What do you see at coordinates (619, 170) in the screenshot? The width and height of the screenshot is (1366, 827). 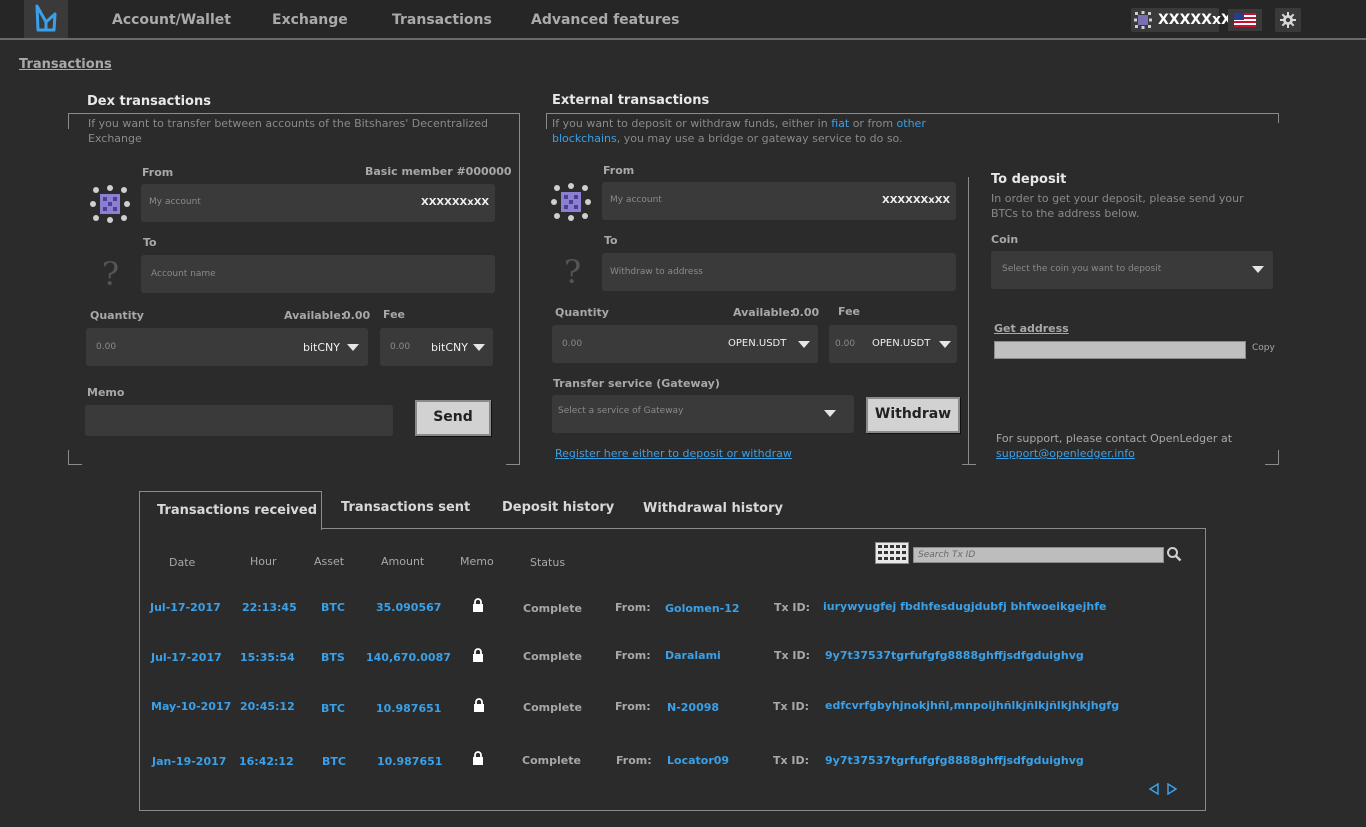 I see `external-from-label: From` at bounding box center [619, 170].